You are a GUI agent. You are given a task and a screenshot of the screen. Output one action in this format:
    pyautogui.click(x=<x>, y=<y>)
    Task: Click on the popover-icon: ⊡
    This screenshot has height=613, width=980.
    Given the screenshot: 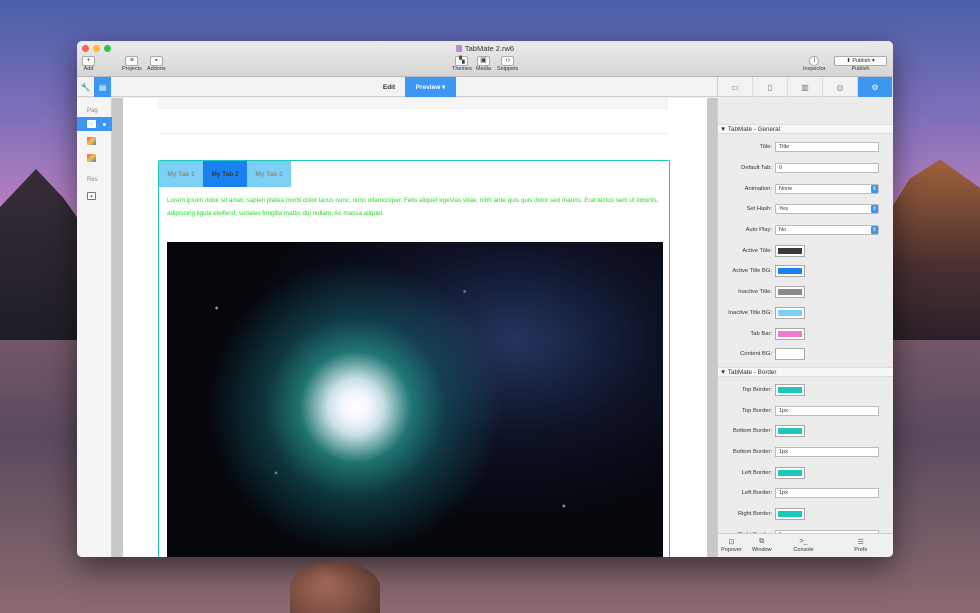 What is the action you would take?
    pyautogui.click(x=731, y=542)
    